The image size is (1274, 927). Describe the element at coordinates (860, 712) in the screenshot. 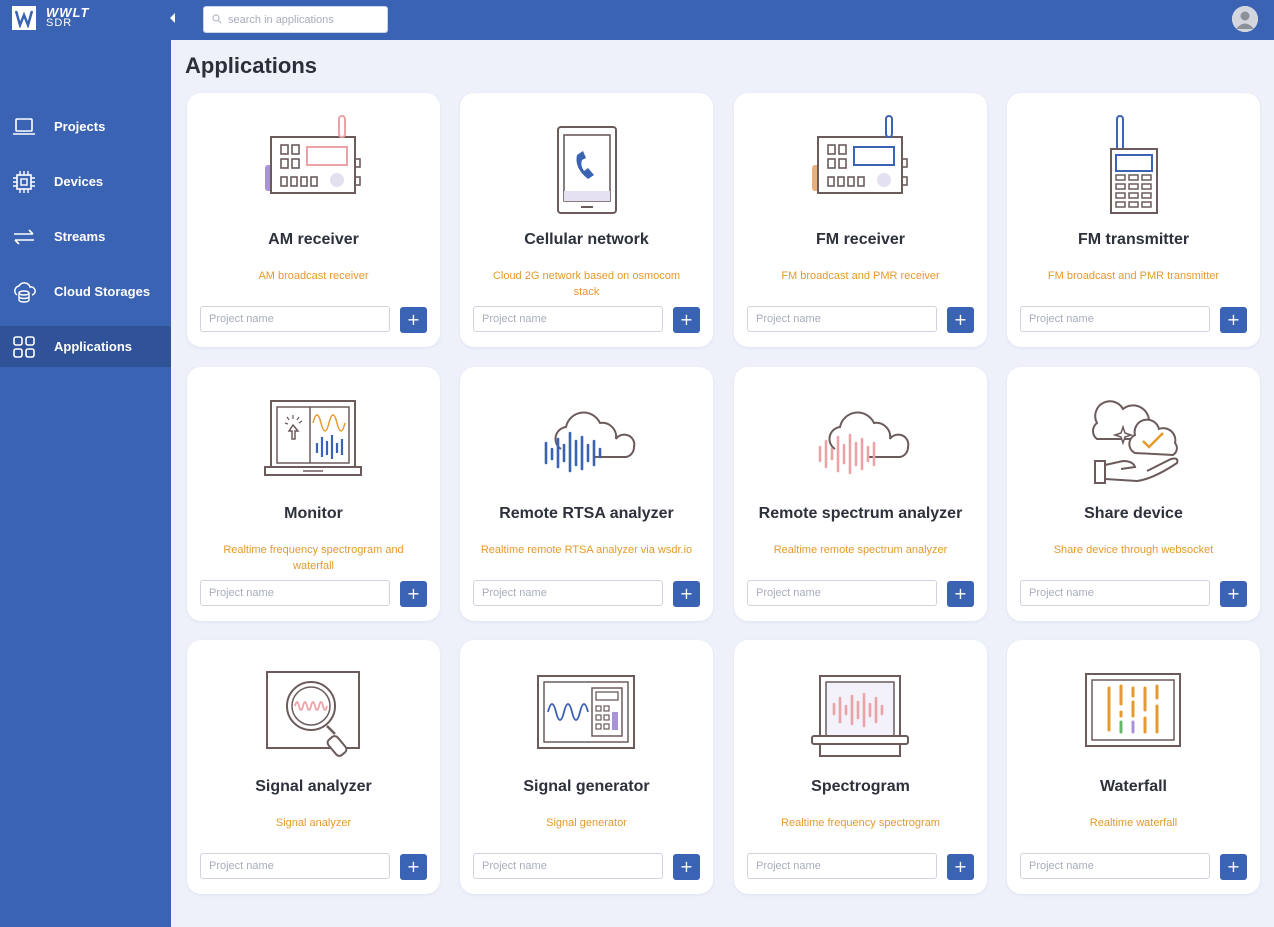

I see `spectrogram-laptop-icon` at that location.